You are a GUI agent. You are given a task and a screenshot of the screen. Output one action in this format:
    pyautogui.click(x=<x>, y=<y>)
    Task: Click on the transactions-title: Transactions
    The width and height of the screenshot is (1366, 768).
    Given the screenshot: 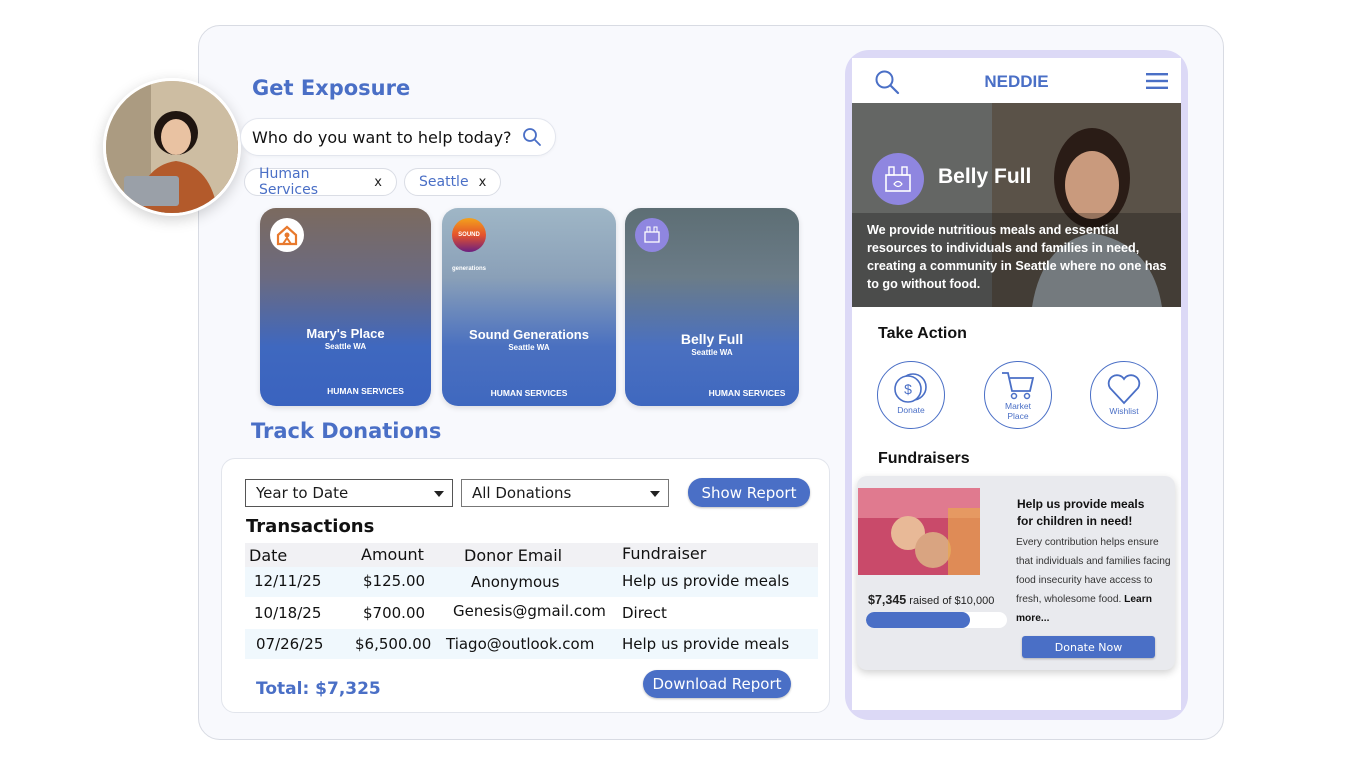 What is the action you would take?
    pyautogui.click(x=310, y=526)
    